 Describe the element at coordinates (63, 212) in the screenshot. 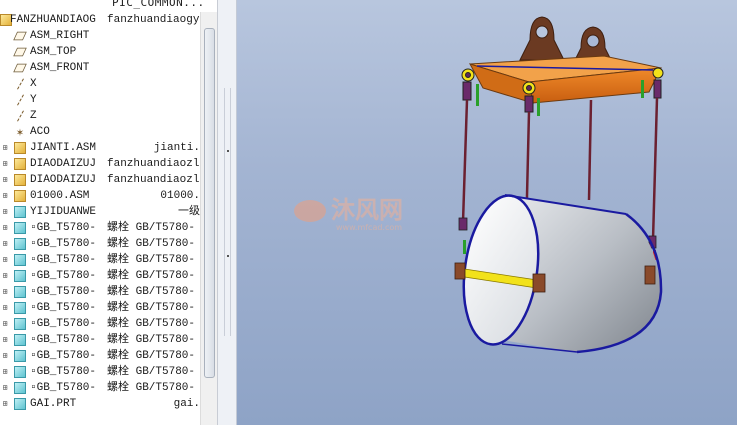

I see `tree-item-name: YIJIDUANWE` at that location.